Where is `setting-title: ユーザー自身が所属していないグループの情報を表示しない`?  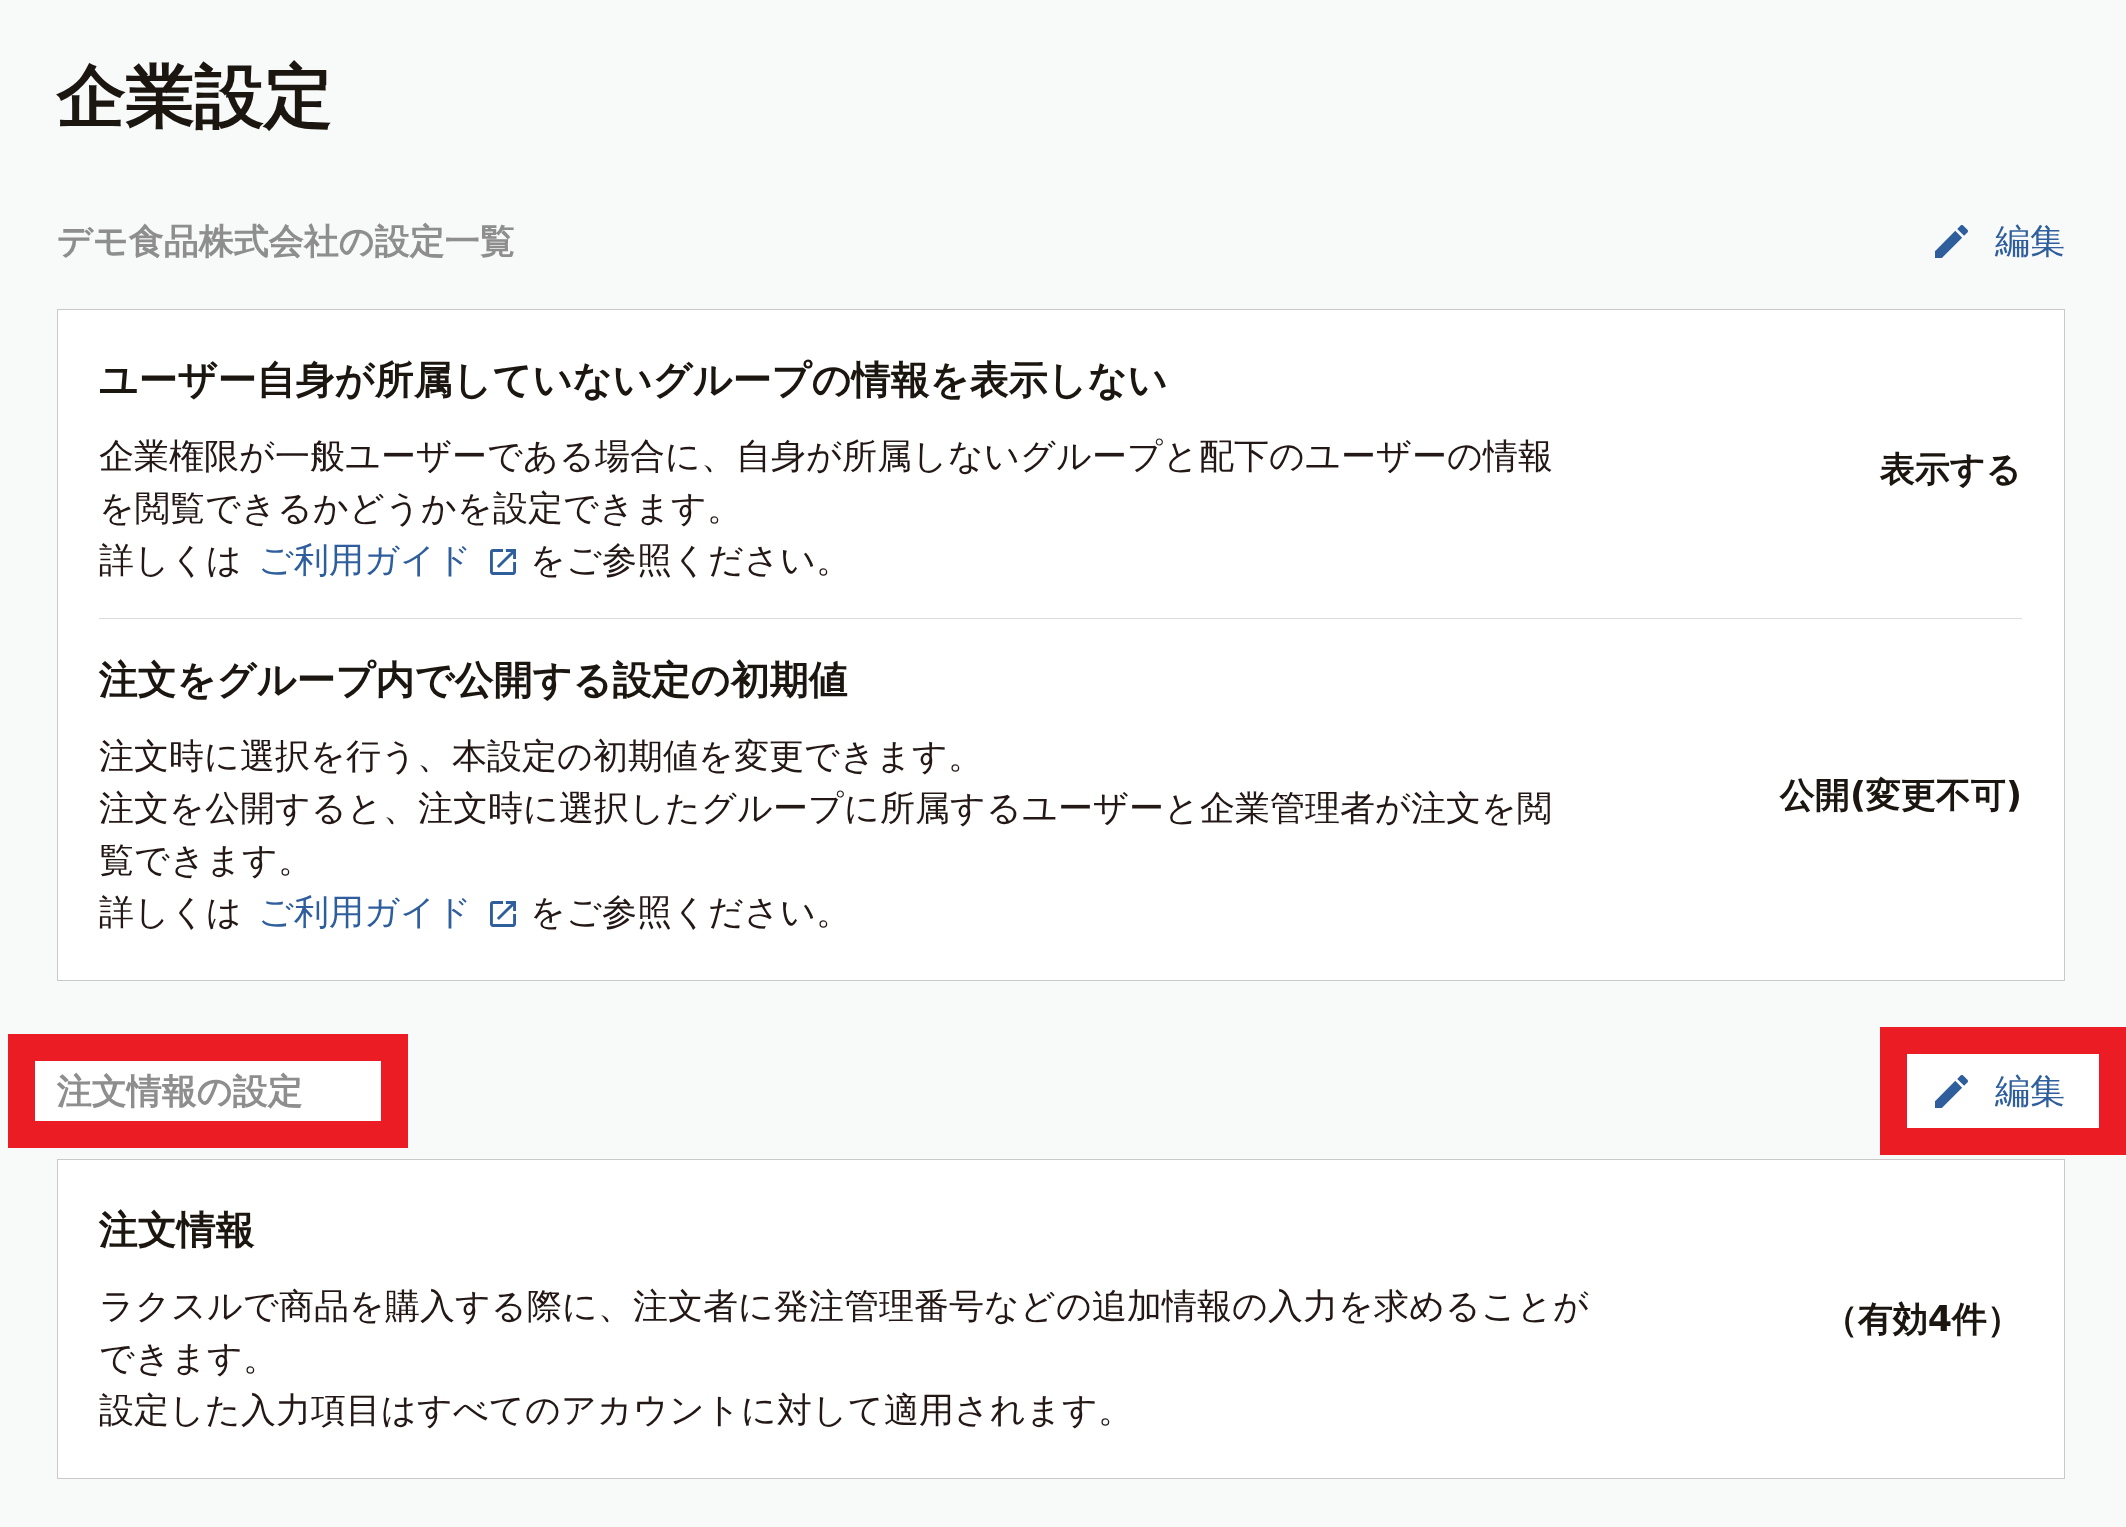
setting-title: ユーザー自身が所属していないグループの情報を表示しない is located at coordinates (634, 380).